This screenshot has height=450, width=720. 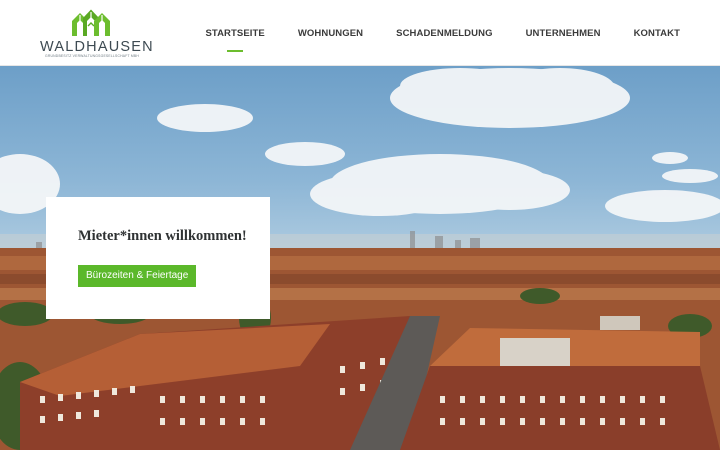 What do you see at coordinates (92, 56) in the screenshot?
I see `logo-tagline: GRUNDBESITZ VERWALTUNGSGESELLSCHAFT MBH` at bounding box center [92, 56].